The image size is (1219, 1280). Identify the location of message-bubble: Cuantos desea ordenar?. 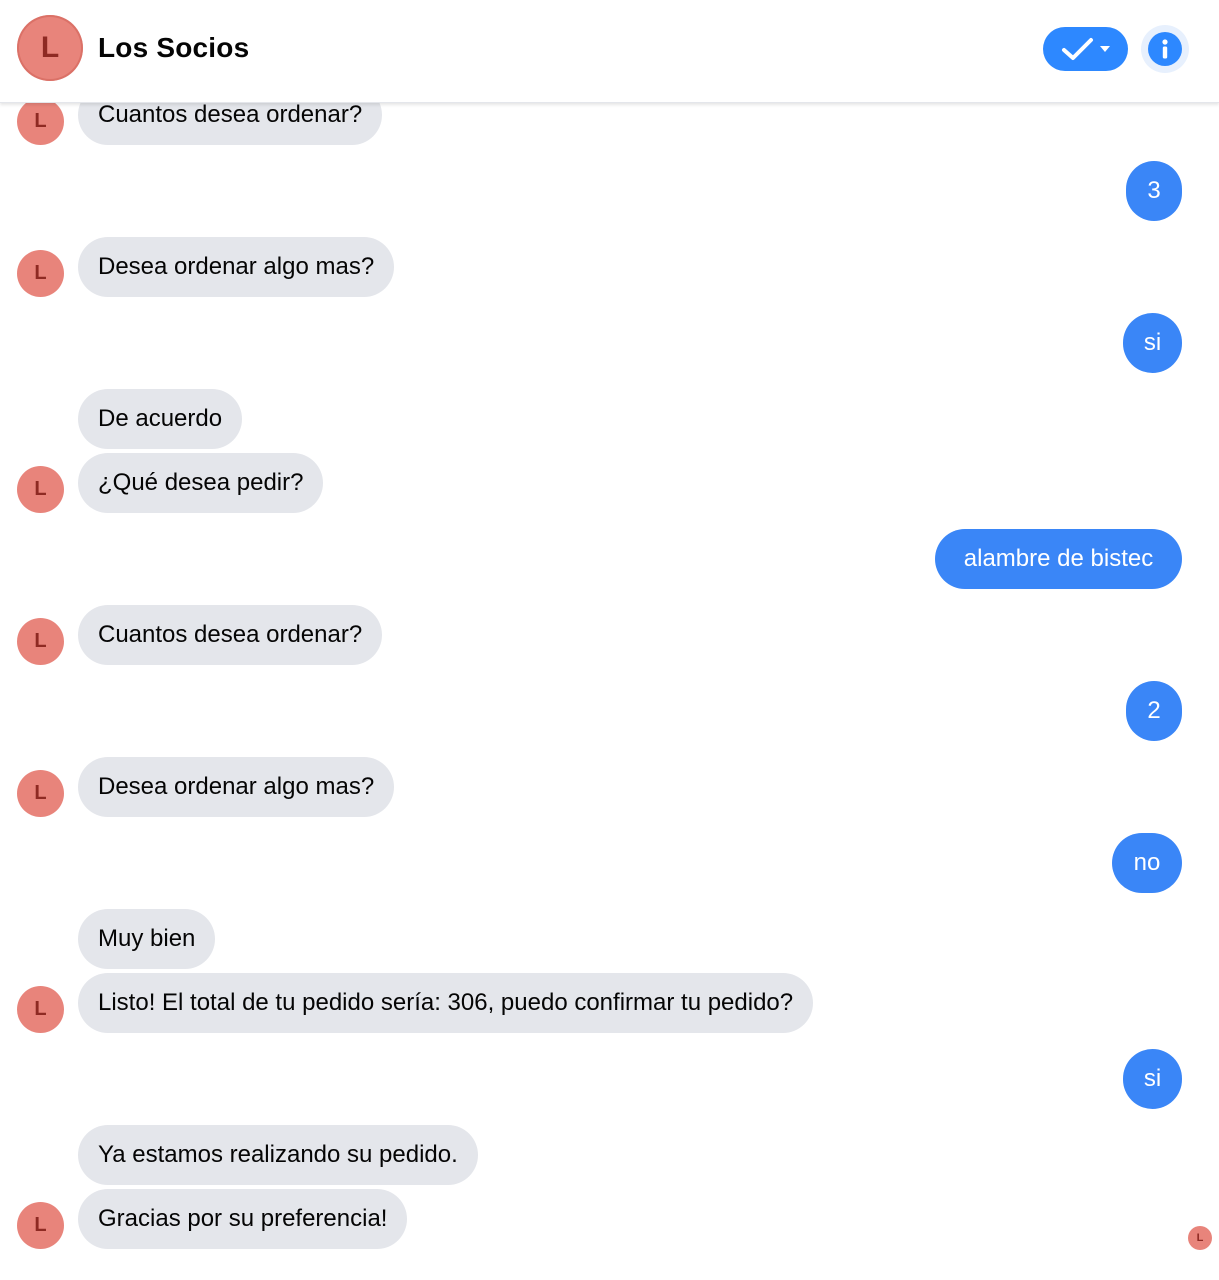
(230, 635).